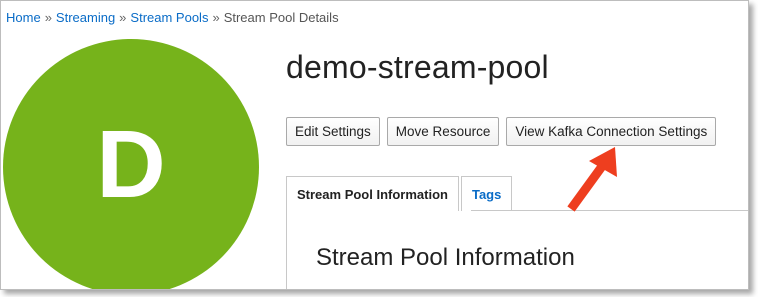 The height and width of the screenshot is (297, 758). Describe the element at coordinates (417, 67) in the screenshot. I see `page-title: demo-stream-pool` at that location.